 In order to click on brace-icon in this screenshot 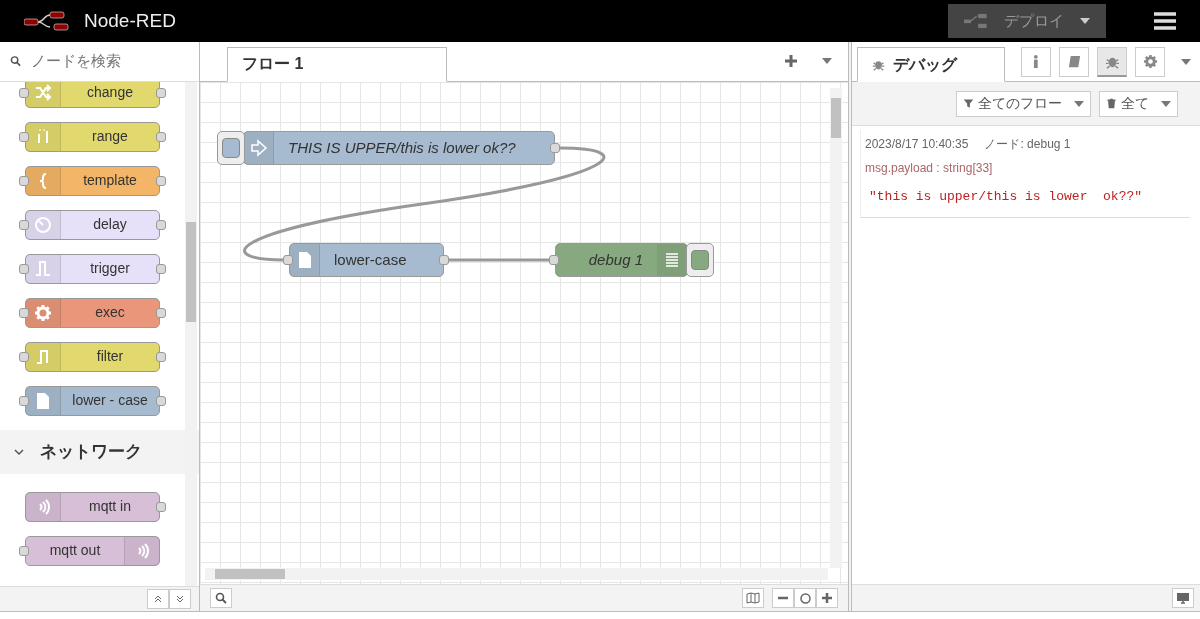, I will do `click(43, 180)`.